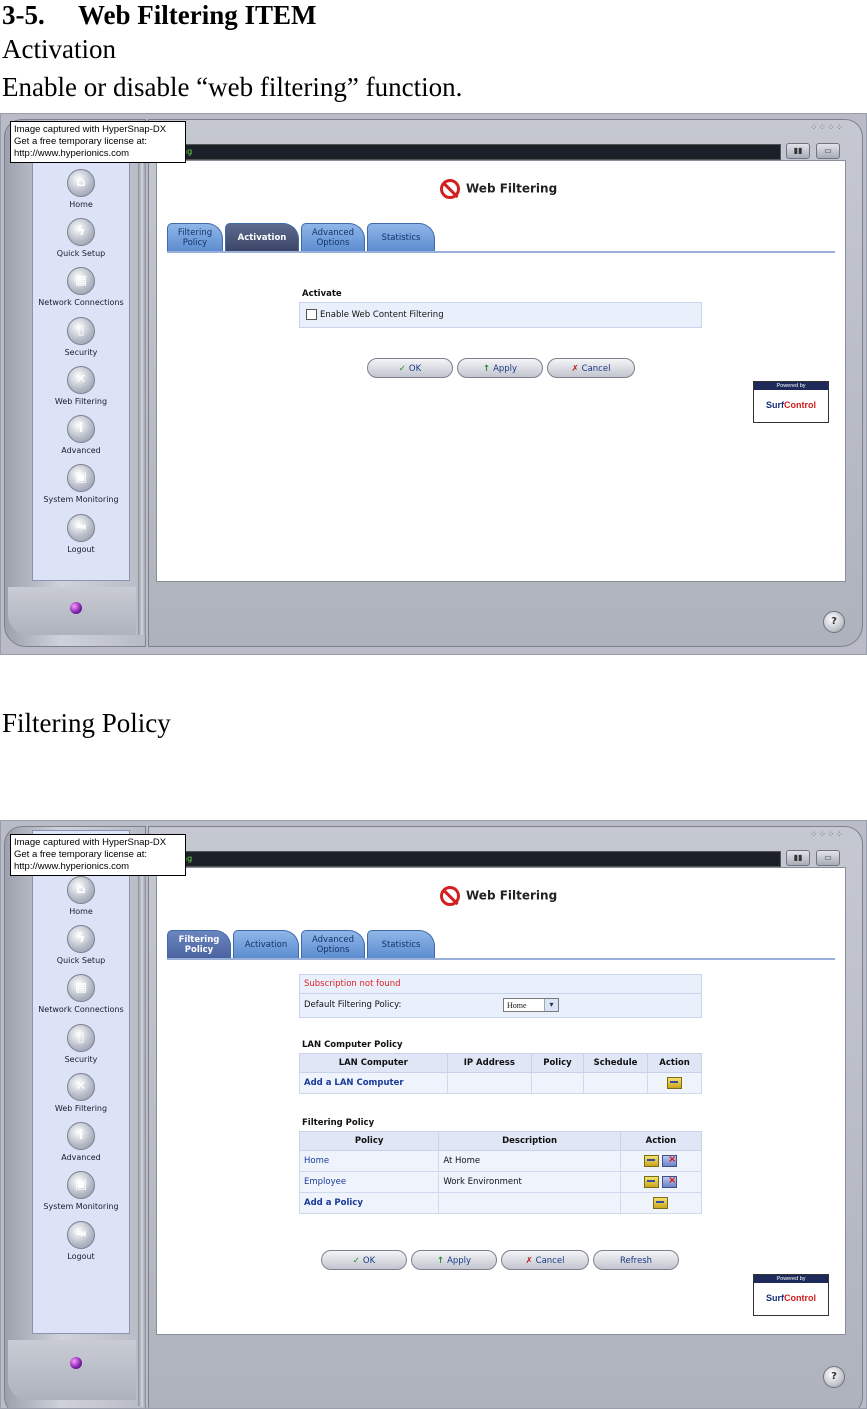  I want to click on section-title: Web Filtering ITEM, so click(197, 15).